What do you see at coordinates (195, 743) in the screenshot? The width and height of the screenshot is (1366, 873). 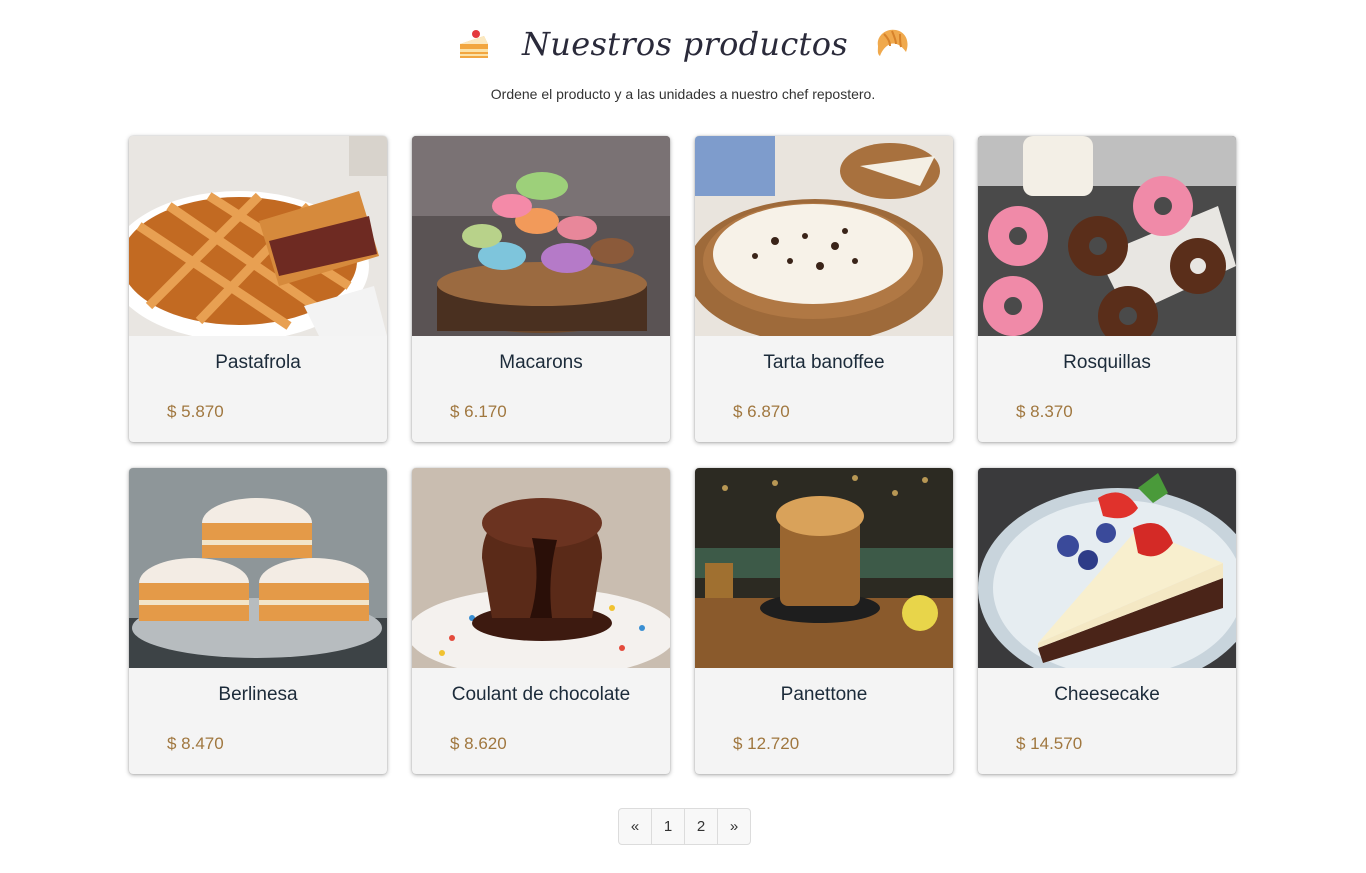 I see `product-price: $ 8.470` at bounding box center [195, 743].